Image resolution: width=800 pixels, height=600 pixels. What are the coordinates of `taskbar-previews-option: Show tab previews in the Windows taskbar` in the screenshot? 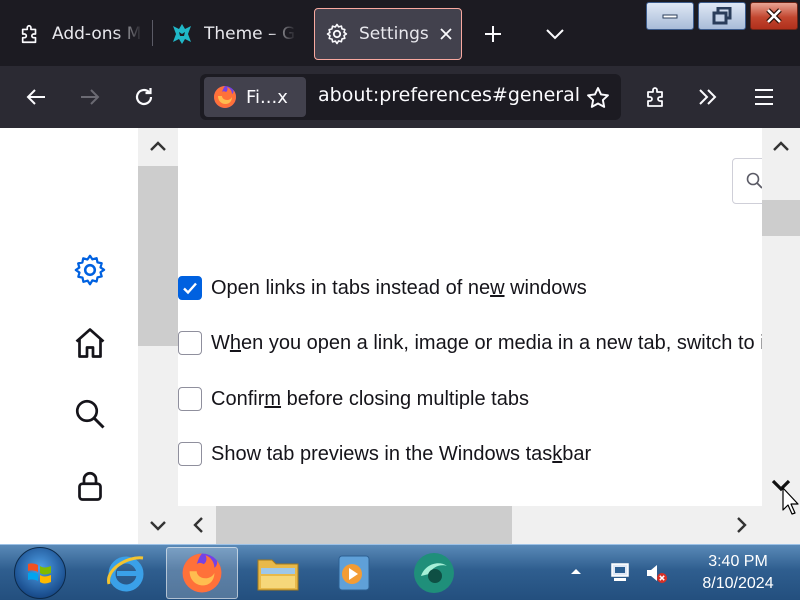 It's located at (384, 454).